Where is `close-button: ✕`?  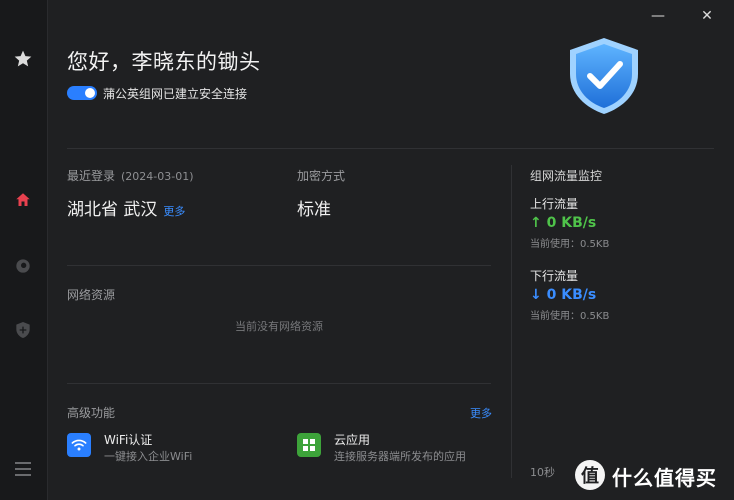 close-button: ✕ is located at coordinates (707, 16).